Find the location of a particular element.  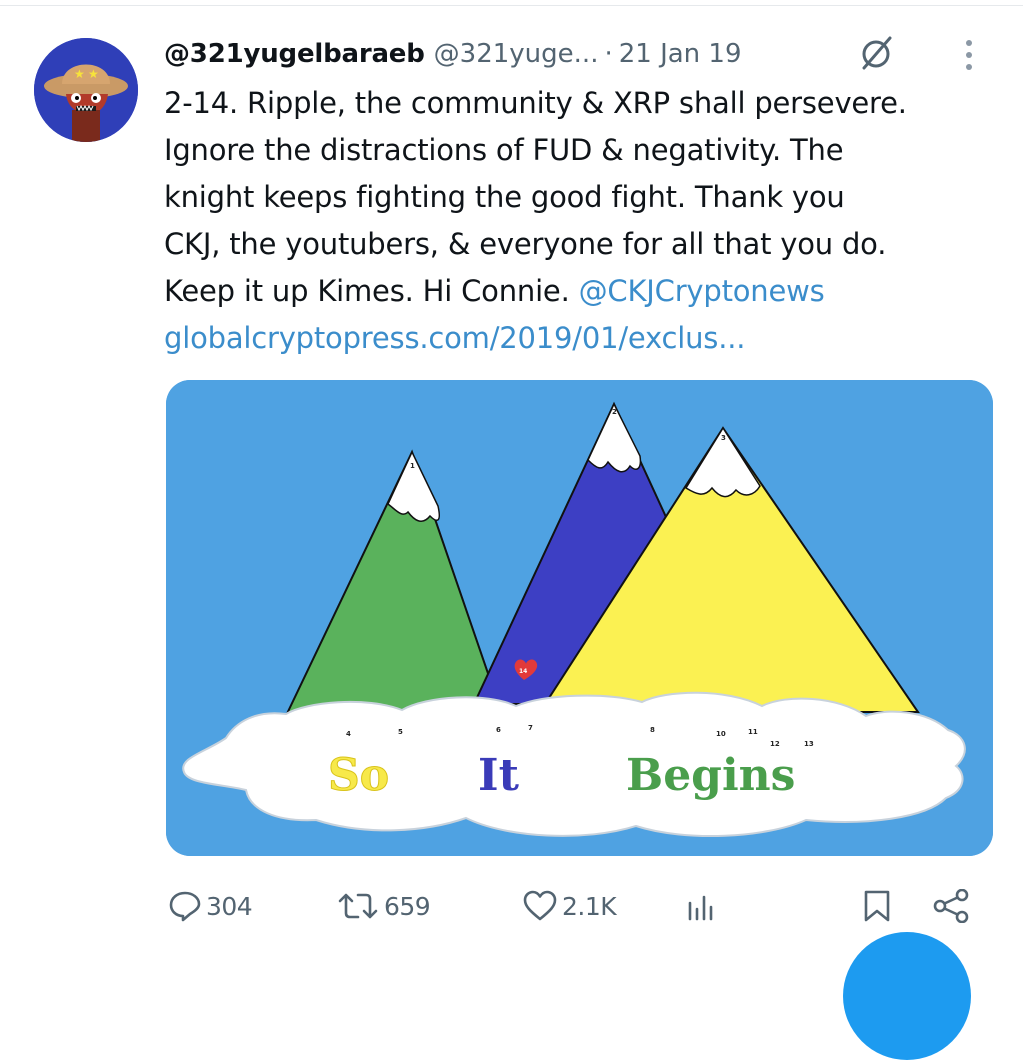

bookmark-button is located at coordinates (877, 906).